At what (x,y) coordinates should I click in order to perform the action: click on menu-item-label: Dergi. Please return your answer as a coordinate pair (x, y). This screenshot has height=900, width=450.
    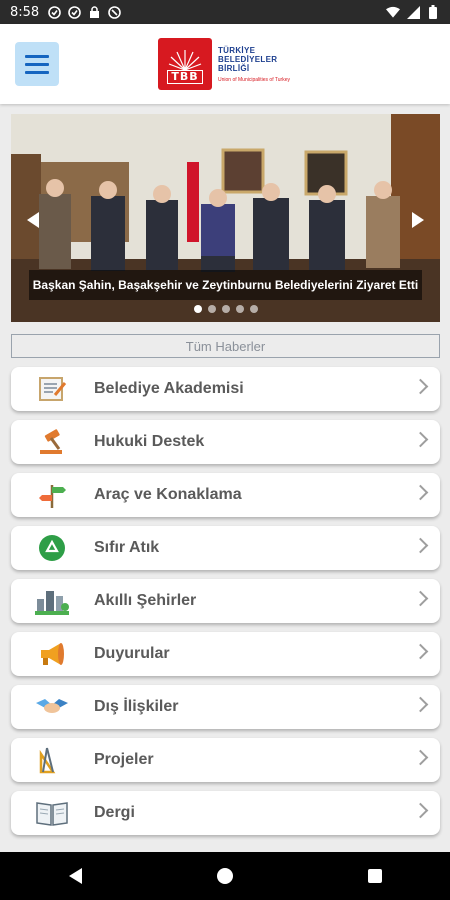
    Looking at the image, I should click on (114, 812).